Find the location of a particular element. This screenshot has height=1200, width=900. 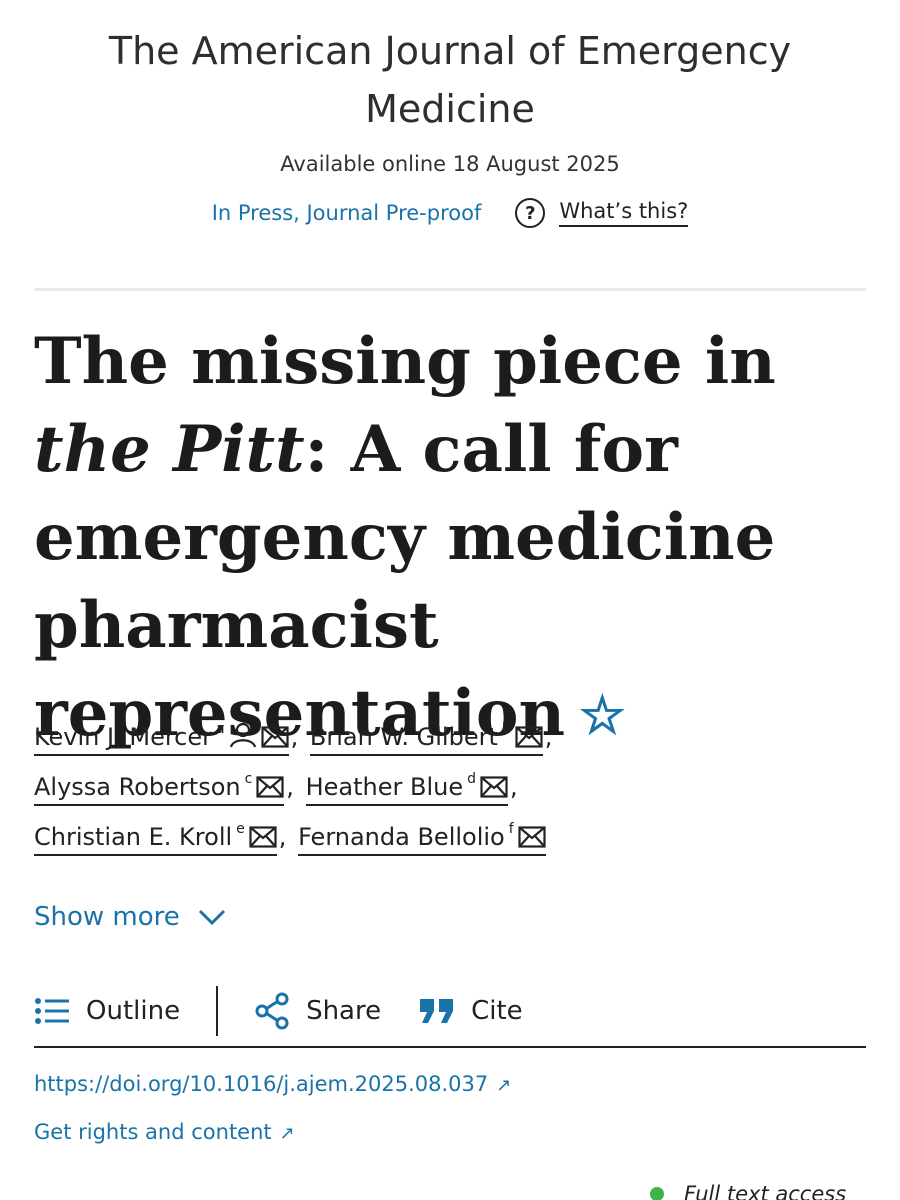

article-toolbar: Outline Share Cite is located at coordinates (450, 1012).